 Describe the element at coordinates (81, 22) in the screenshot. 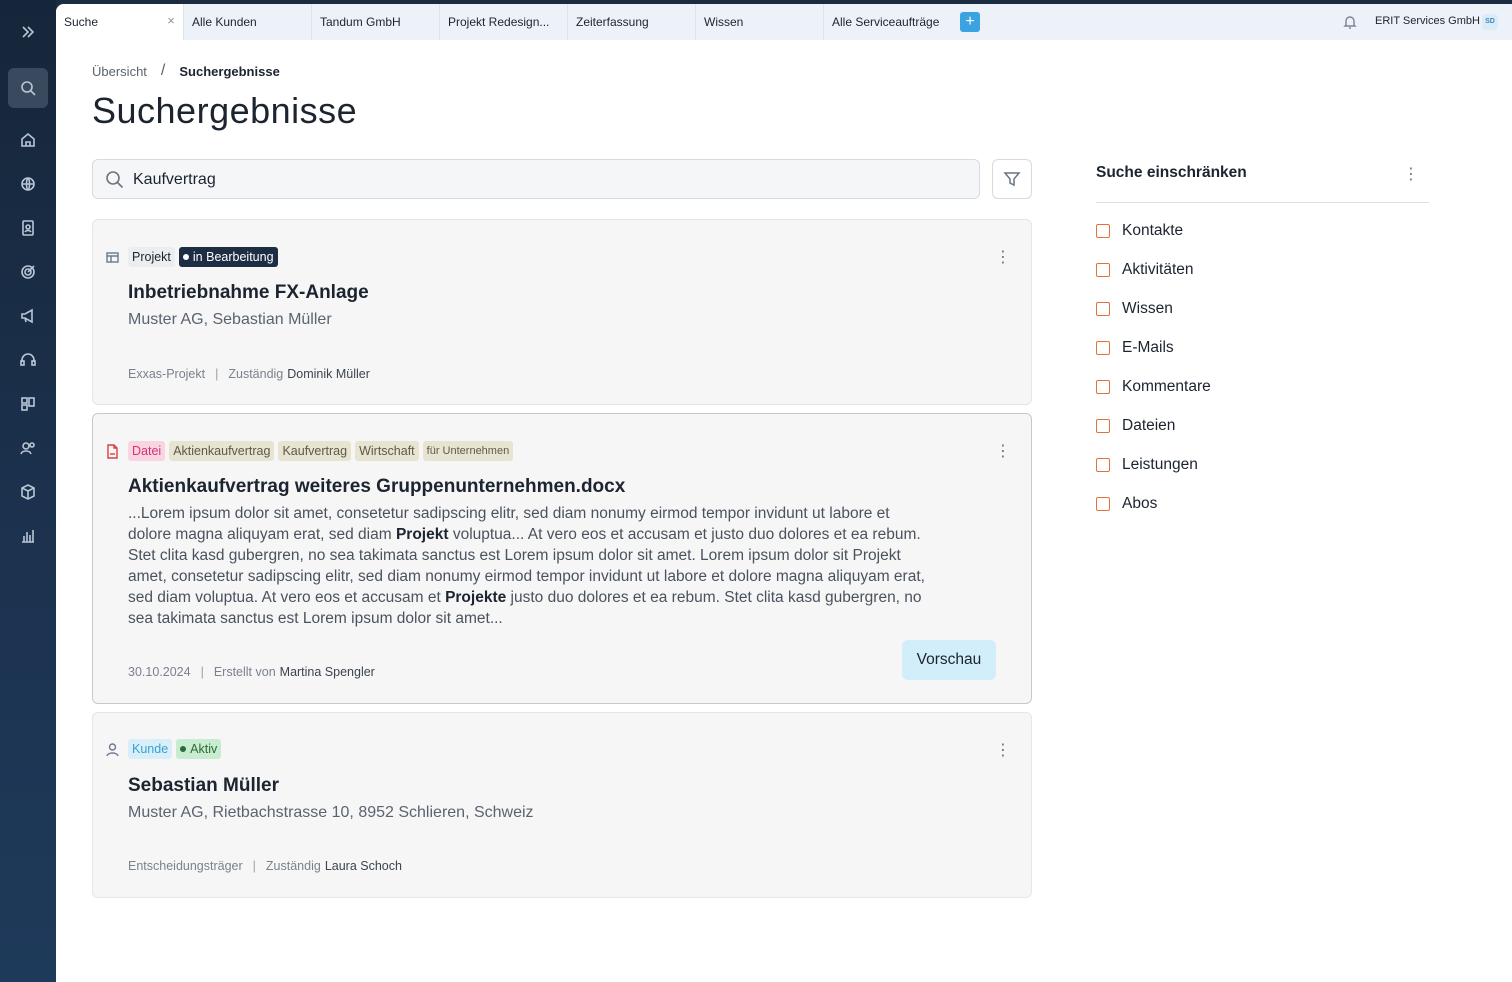

I see `tab-label: Suche` at that location.